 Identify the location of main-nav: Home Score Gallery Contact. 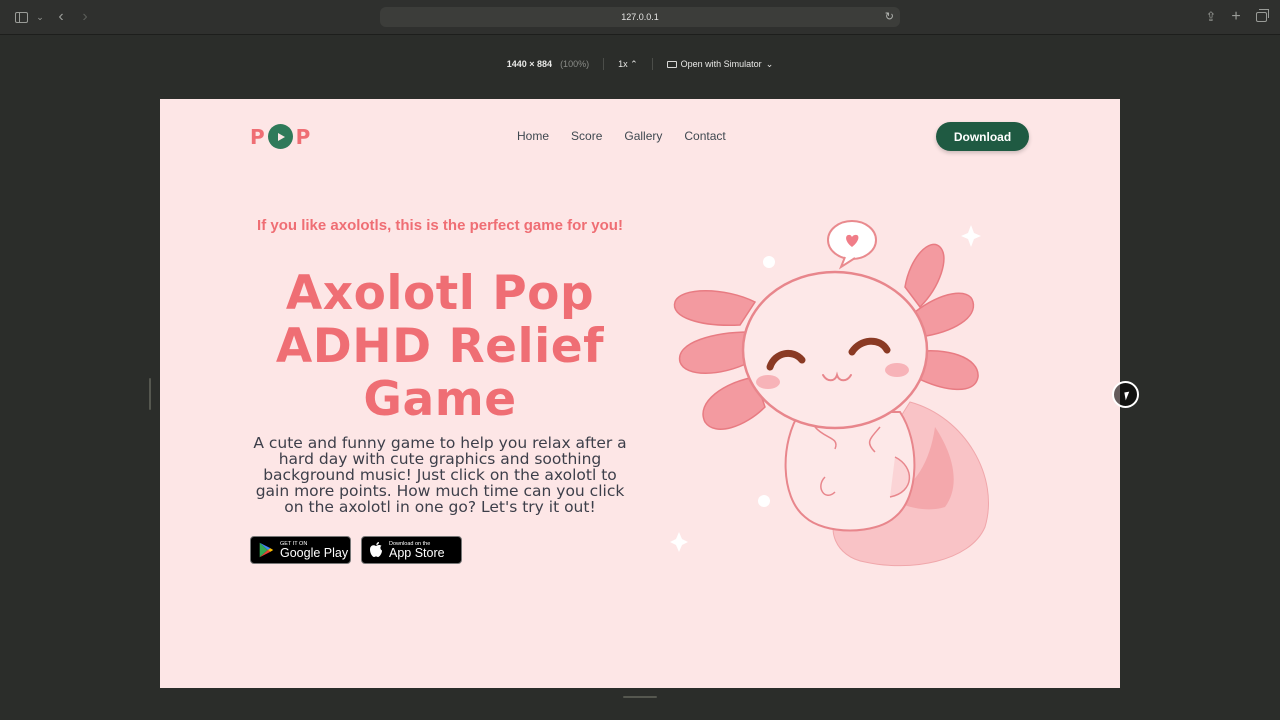
(621, 136).